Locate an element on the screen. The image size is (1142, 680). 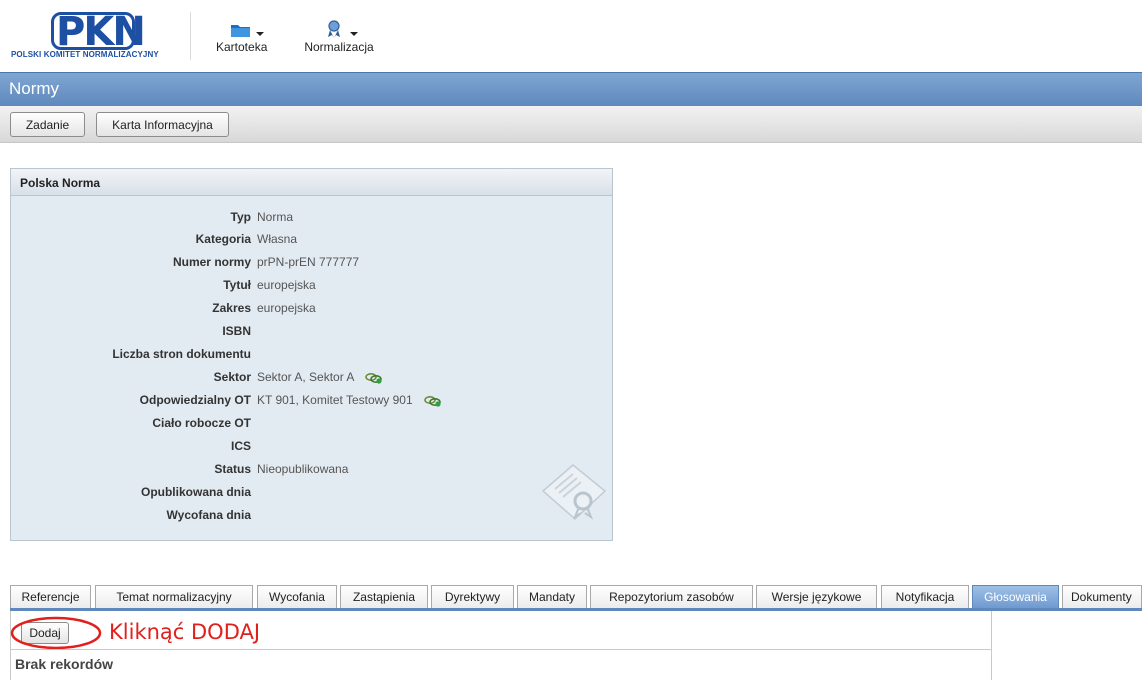
field-label: Status is located at coordinates (232, 469).